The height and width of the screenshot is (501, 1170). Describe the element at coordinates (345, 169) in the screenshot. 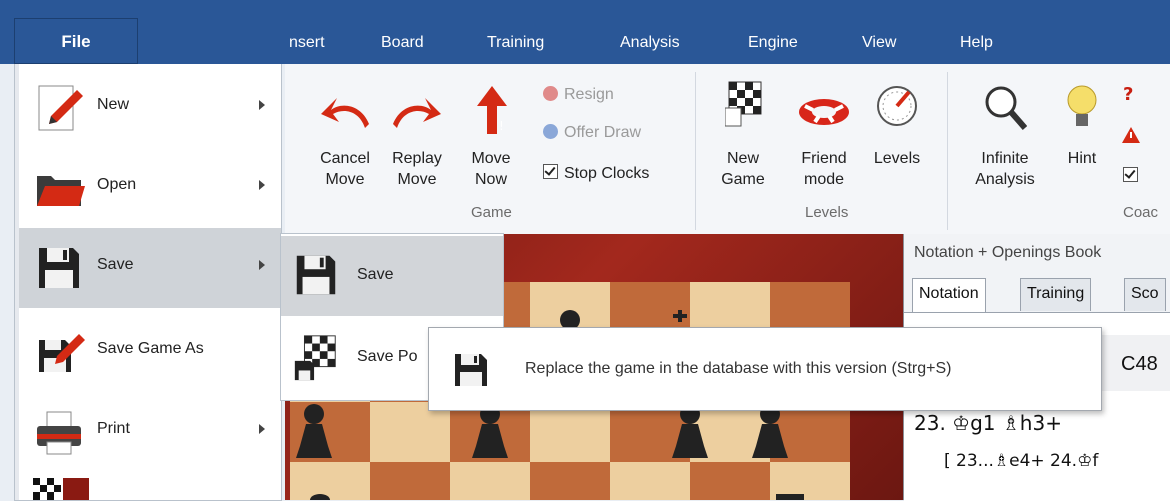

I see `cancel-move-label: Cancel Move` at that location.